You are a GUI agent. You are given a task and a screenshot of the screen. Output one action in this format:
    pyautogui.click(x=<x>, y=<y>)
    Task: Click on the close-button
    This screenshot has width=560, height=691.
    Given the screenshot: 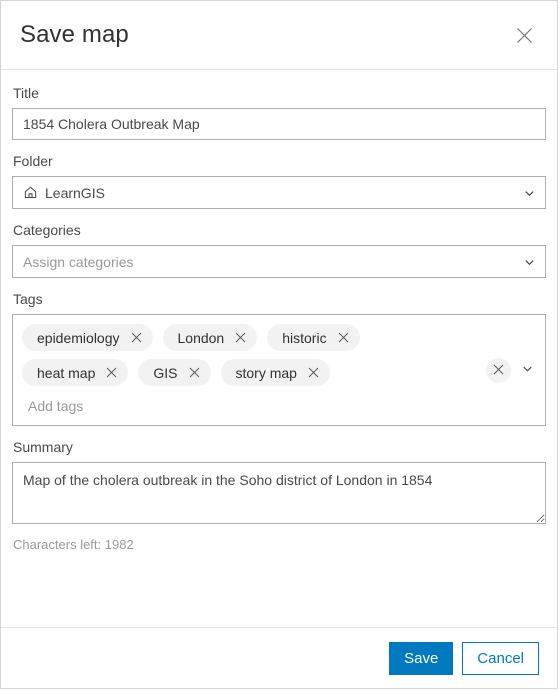 What is the action you would take?
    pyautogui.click(x=524, y=35)
    